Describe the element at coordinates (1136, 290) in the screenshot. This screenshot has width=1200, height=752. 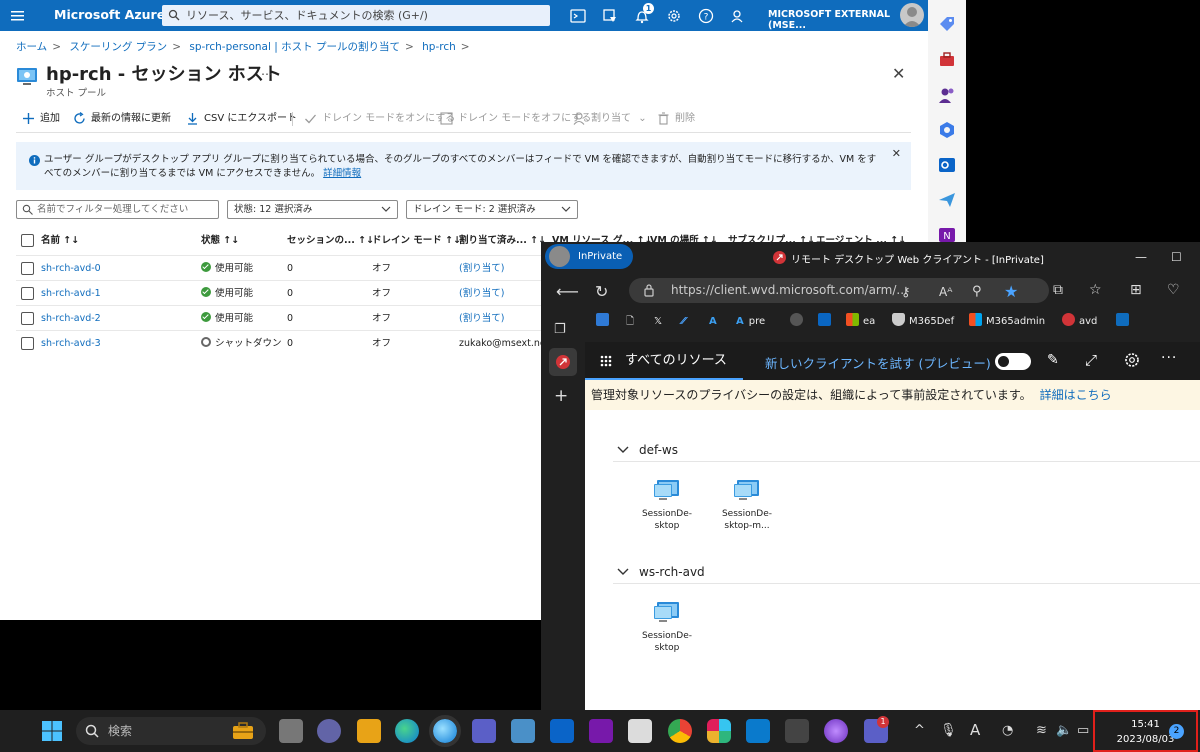
I see `collections-icon: ⊞` at that location.